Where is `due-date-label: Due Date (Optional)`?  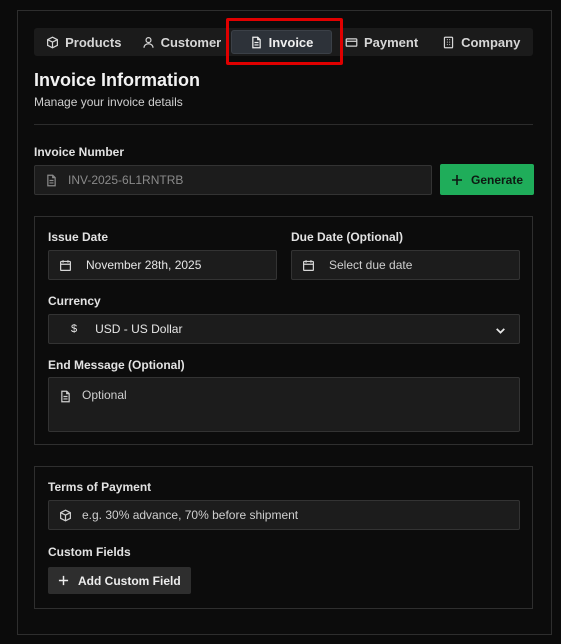
due-date-label: Due Date (Optional) is located at coordinates (347, 237).